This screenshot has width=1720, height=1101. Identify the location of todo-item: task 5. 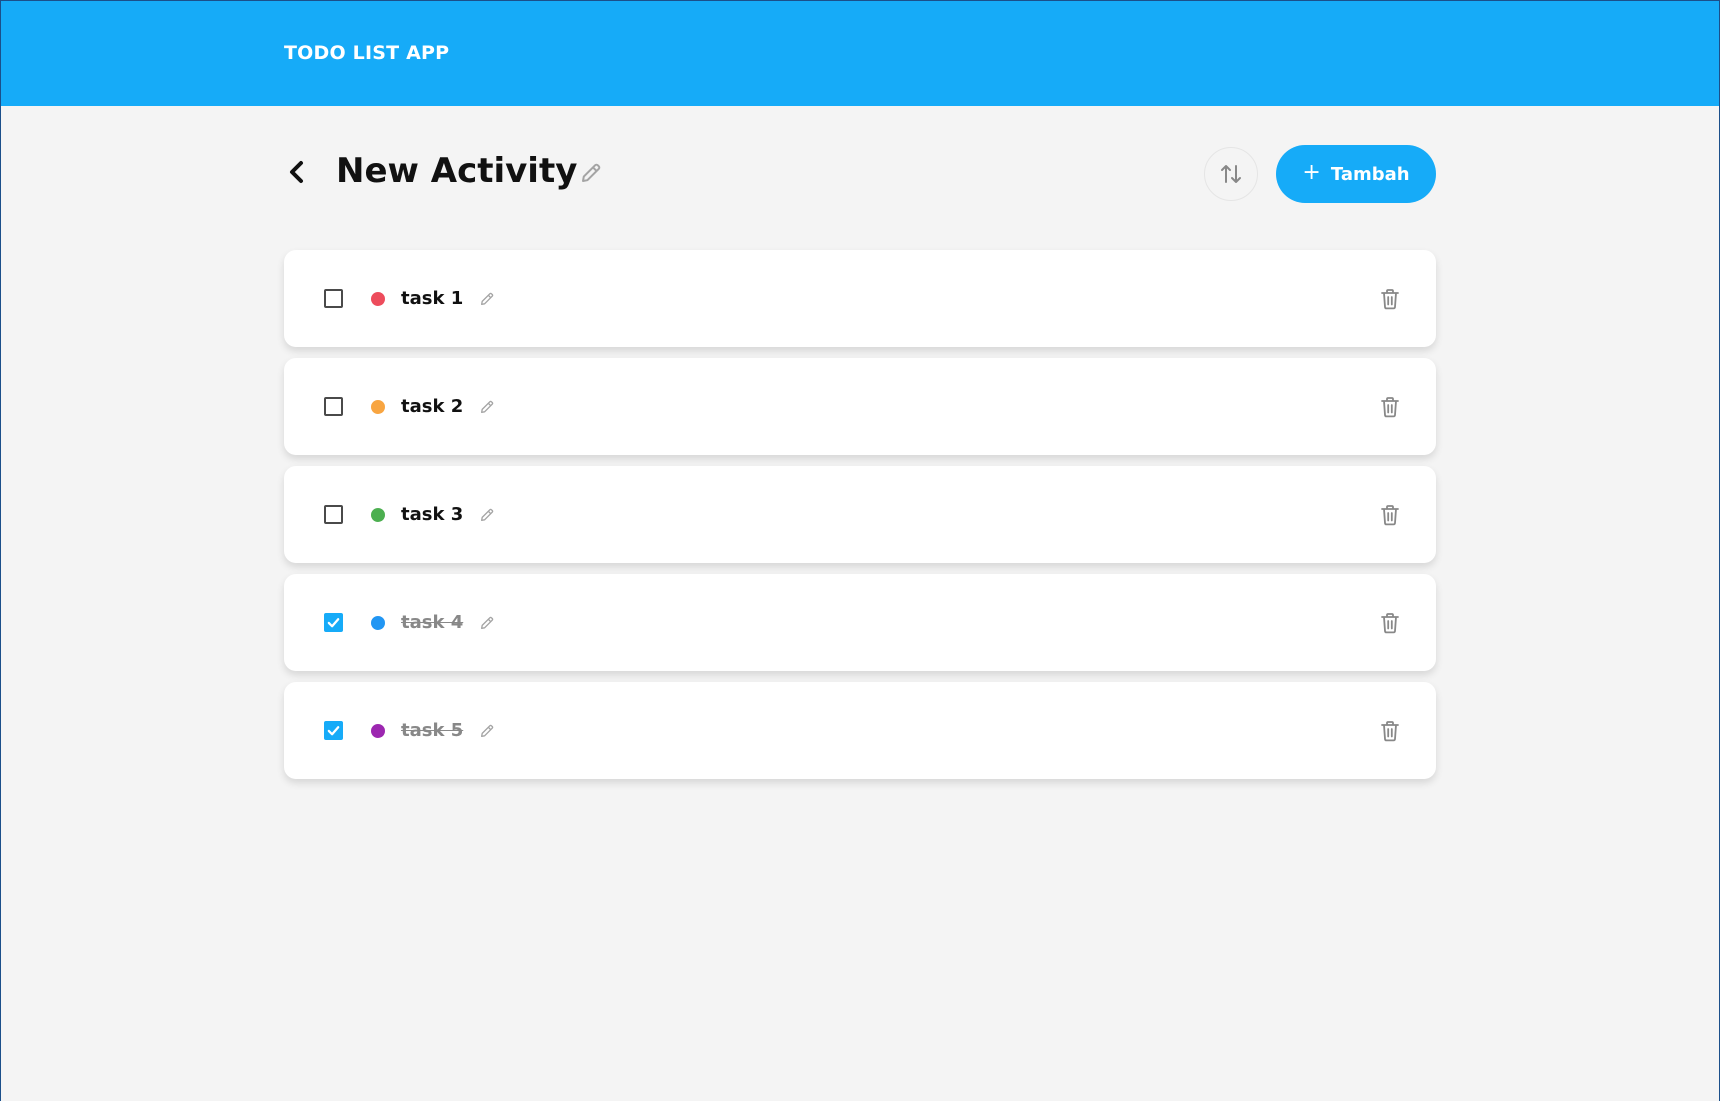
(860, 730).